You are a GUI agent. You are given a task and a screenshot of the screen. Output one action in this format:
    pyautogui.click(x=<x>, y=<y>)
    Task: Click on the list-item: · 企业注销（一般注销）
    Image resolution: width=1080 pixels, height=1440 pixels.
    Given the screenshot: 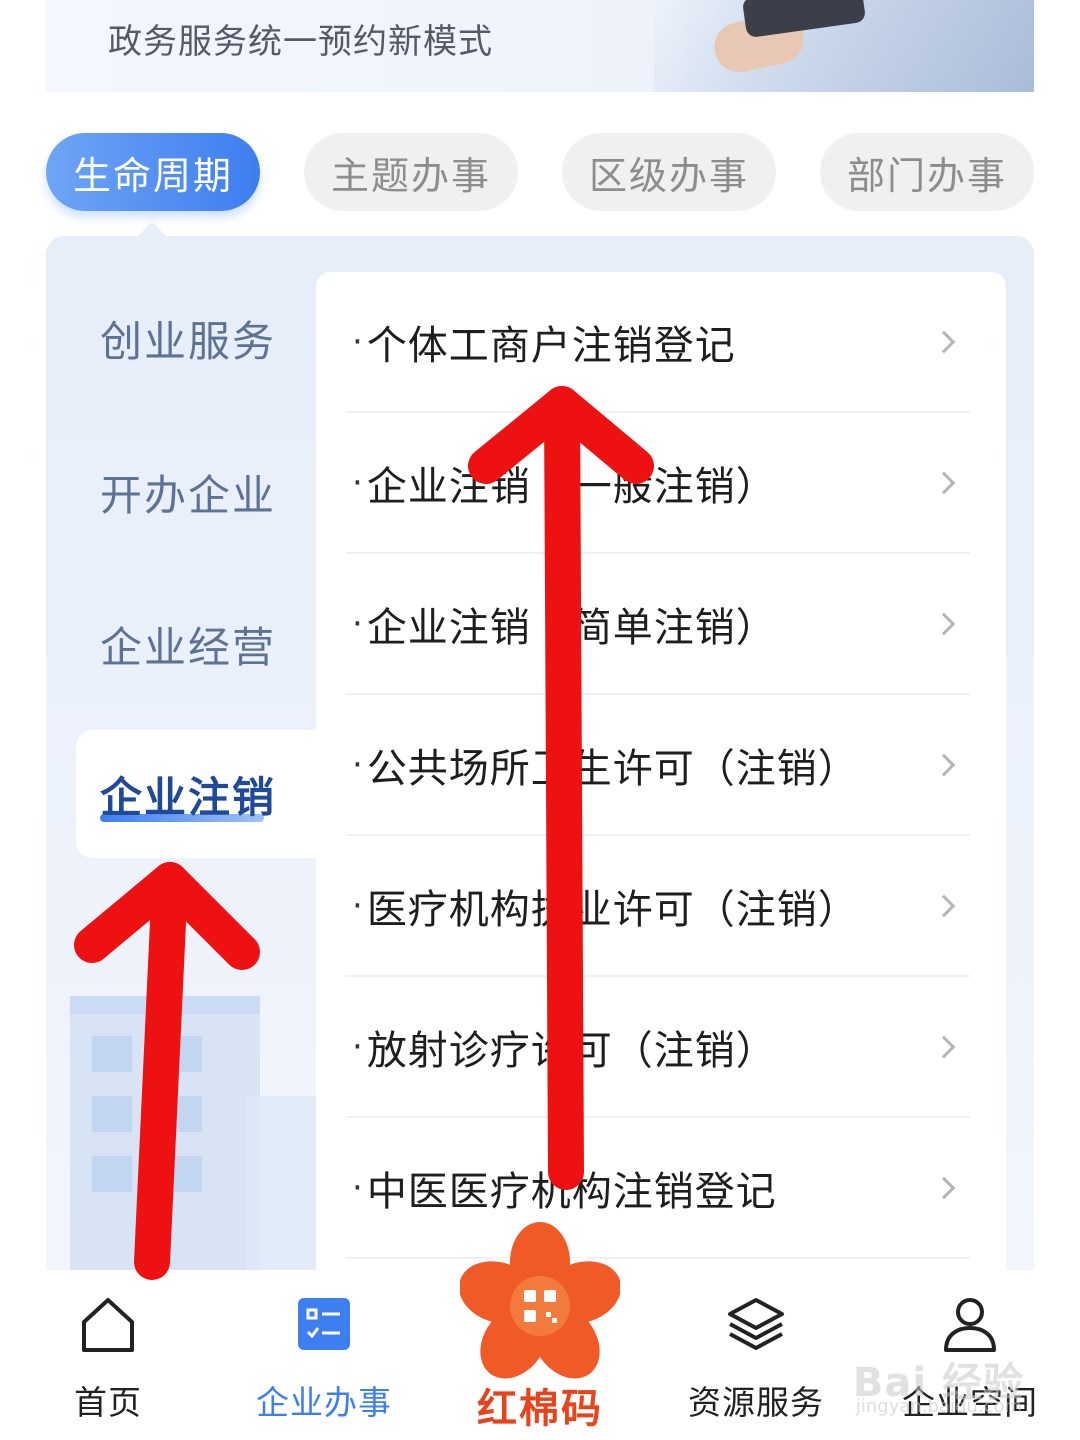 What is the action you would take?
    pyautogui.click(x=658, y=483)
    